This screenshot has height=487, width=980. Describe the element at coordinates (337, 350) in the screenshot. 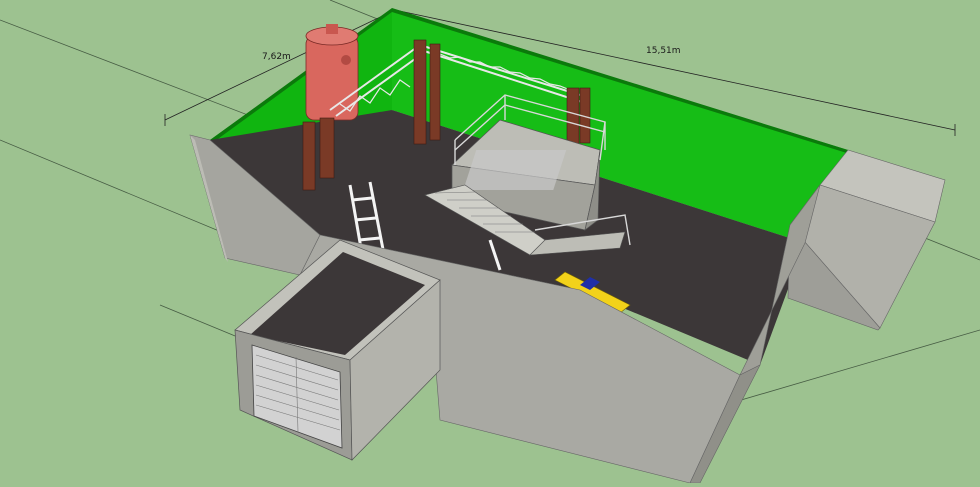

I see `front-annex` at that location.